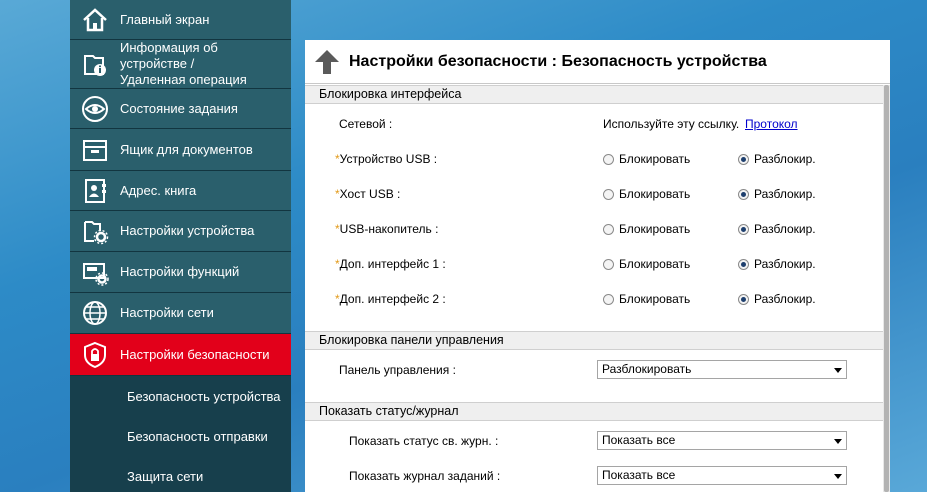 The height and width of the screenshot is (492, 927). I want to click on optional-interface-2-unlock-radio: Разблокир., so click(777, 299).